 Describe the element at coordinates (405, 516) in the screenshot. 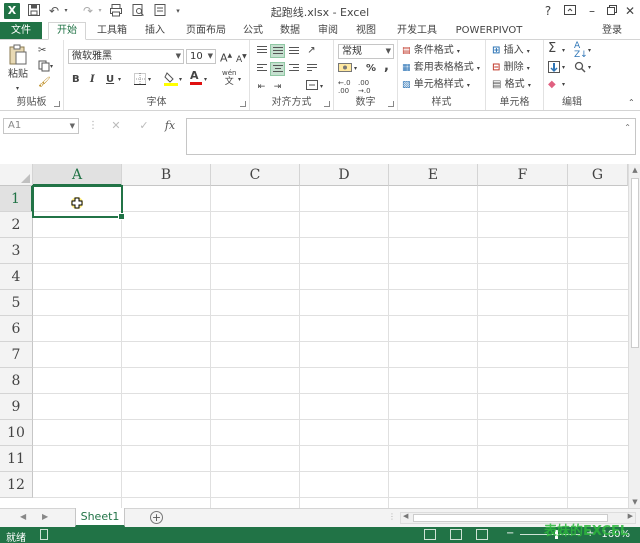

I see `scroll-left-icon: ◀` at that location.